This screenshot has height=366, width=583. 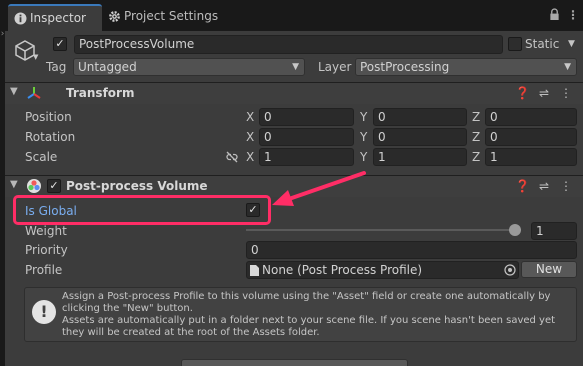 What do you see at coordinates (510, 270) in the screenshot?
I see `object-picker-icon` at bounding box center [510, 270].